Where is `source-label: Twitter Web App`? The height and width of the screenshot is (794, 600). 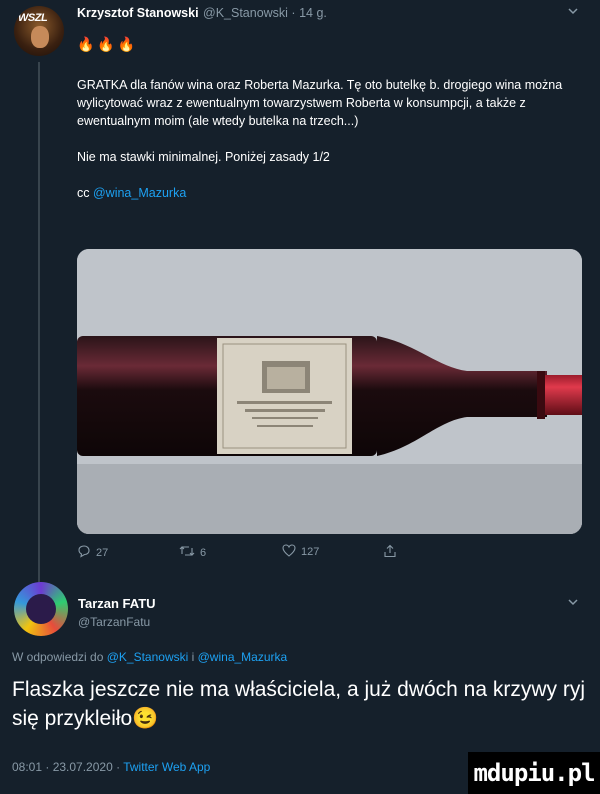
source-label: Twitter Web App is located at coordinates (166, 767).